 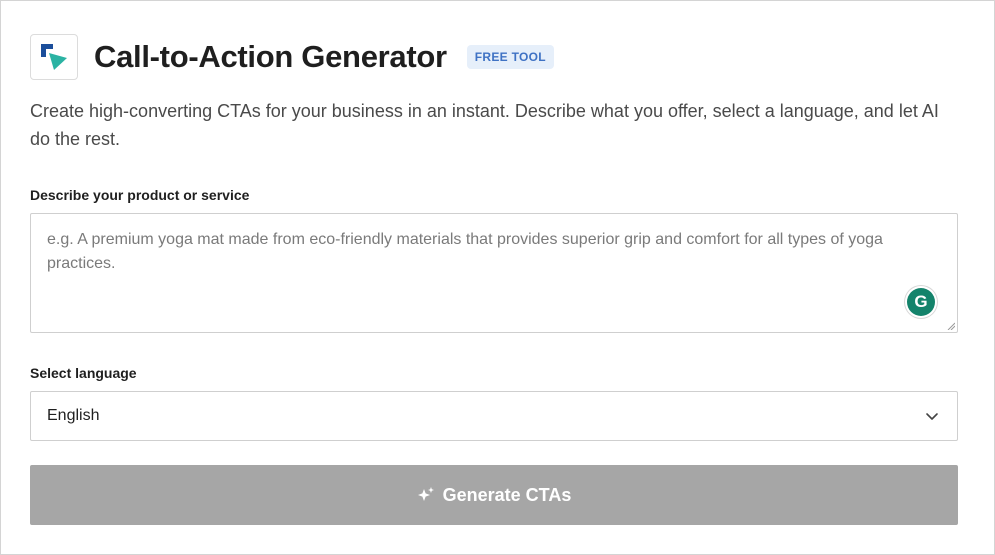 I want to click on header: Call-to-Action Generator FREE TOOL, so click(x=292, y=57).